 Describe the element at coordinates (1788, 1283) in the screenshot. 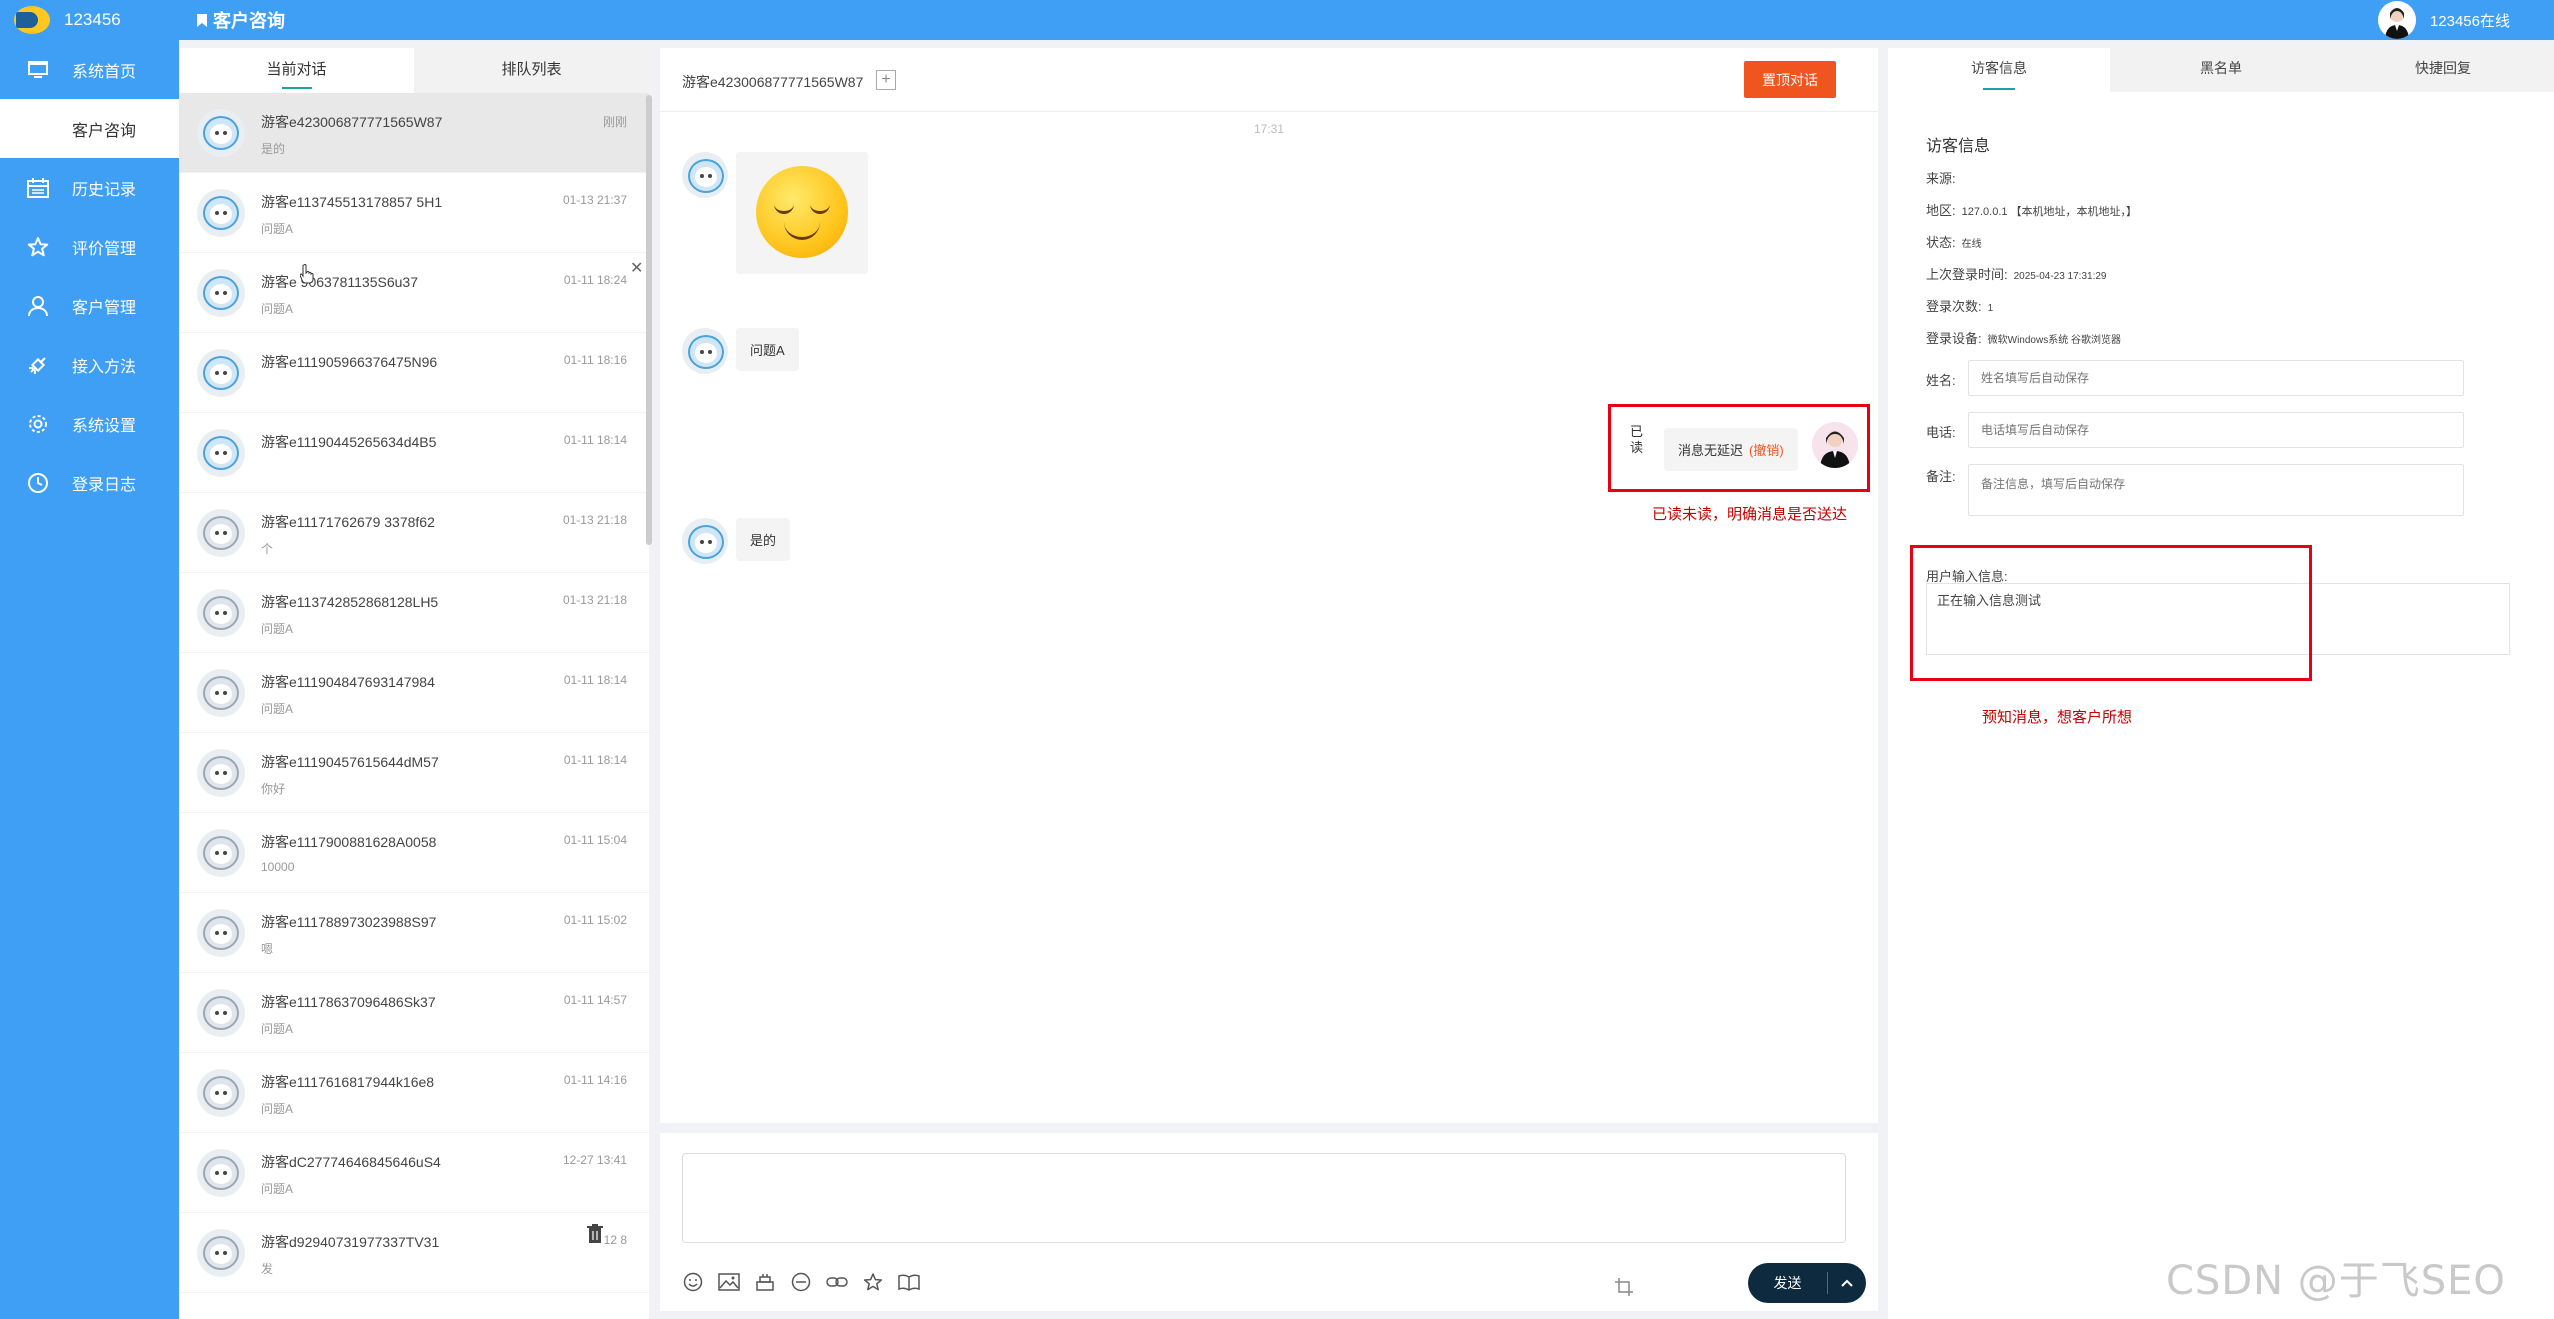

I see `send-button: 发送` at that location.